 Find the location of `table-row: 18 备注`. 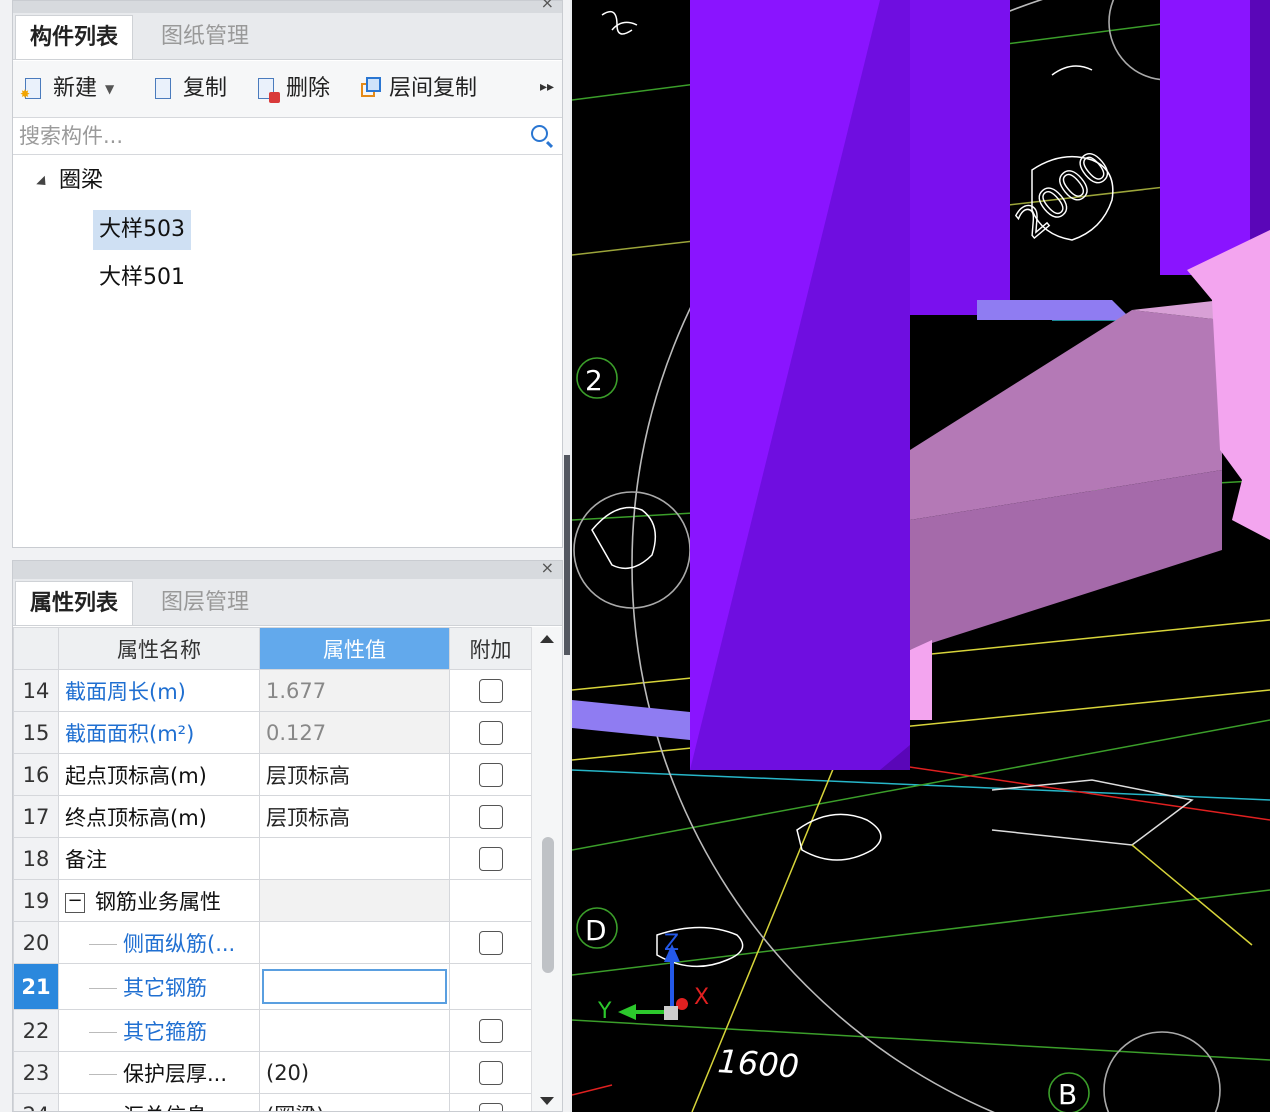

table-row: 18 备注 is located at coordinates (272, 858).